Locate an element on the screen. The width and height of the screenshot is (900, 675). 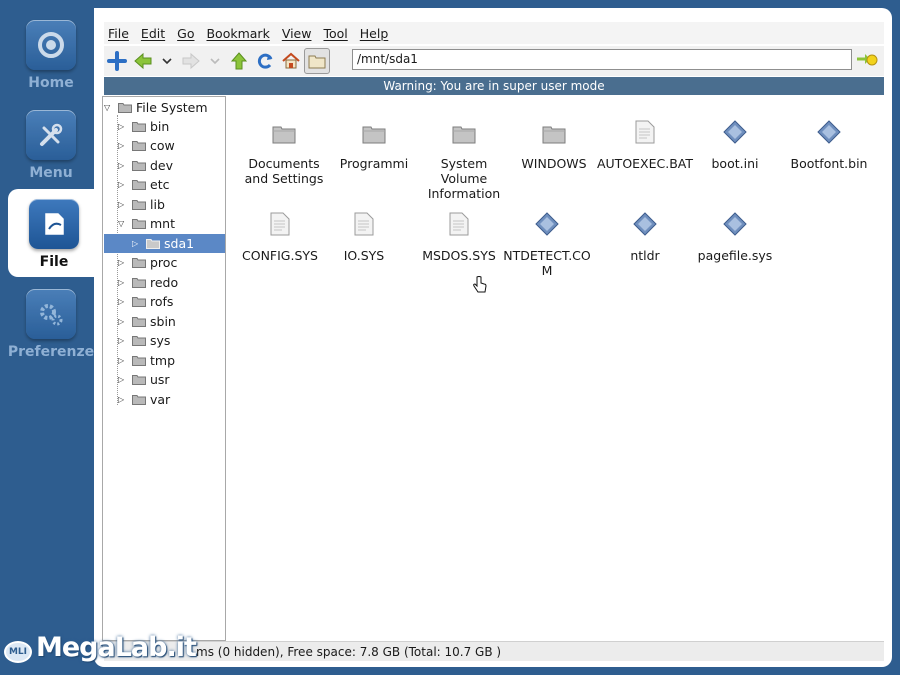
forward-history-icon is located at coordinates (215, 61).